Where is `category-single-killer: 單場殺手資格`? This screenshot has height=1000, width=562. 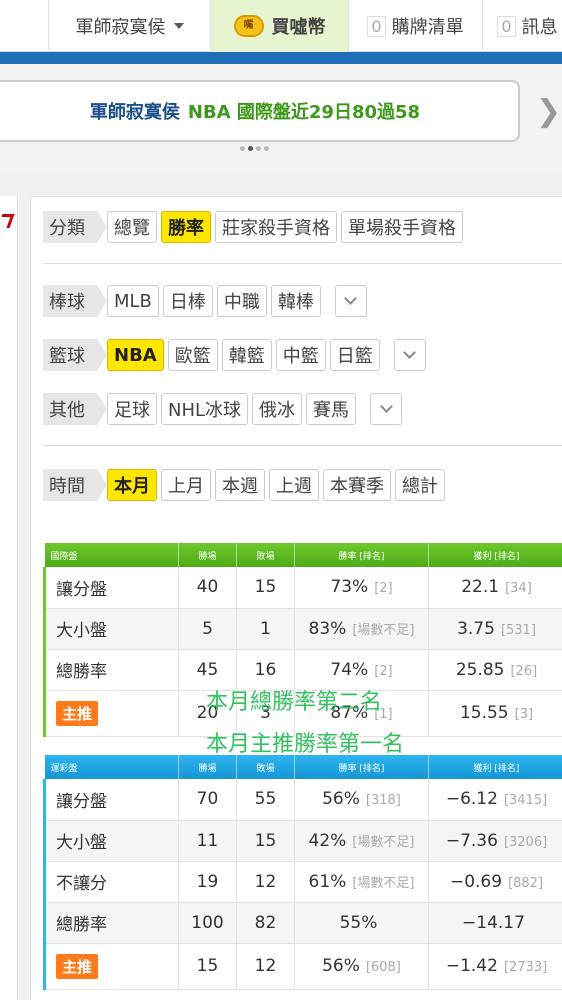
category-single-killer: 單場殺手資格 is located at coordinates (402, 227).